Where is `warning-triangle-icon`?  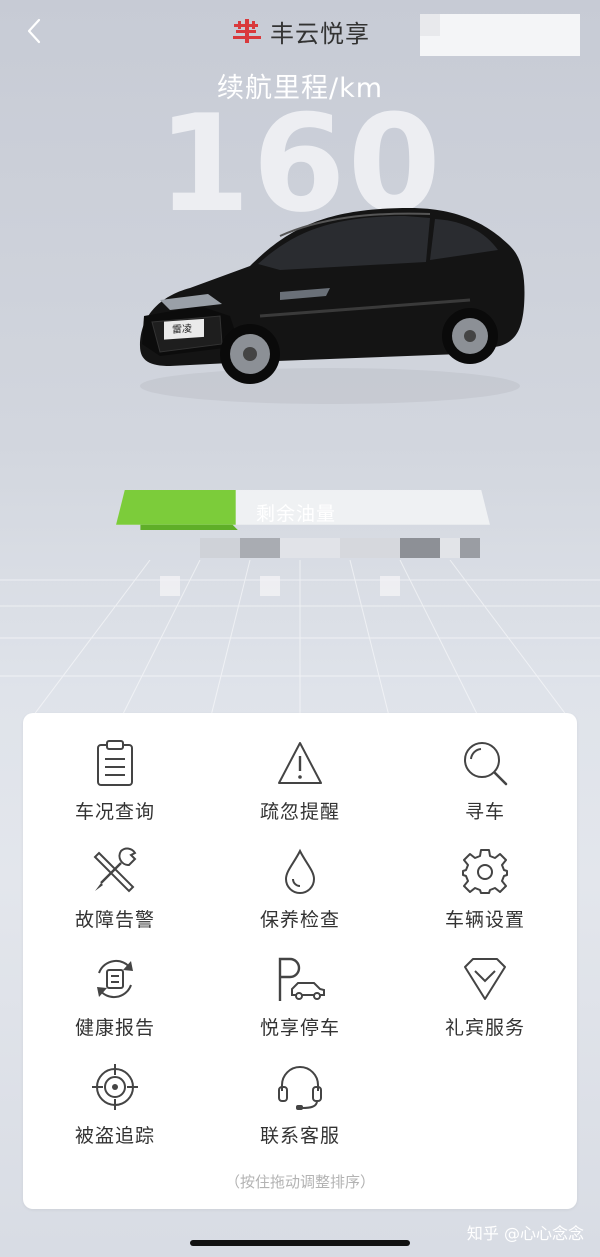
warning-triangle-icon is located at coordinates (300, 763).